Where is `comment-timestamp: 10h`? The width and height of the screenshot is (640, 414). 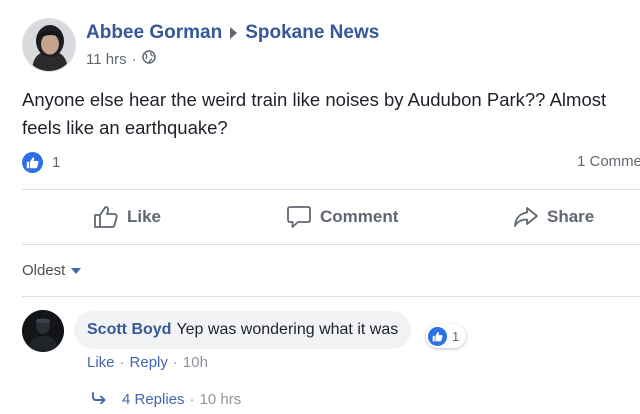 comment-timestamp: 10h is located at coordinates (195, 362).